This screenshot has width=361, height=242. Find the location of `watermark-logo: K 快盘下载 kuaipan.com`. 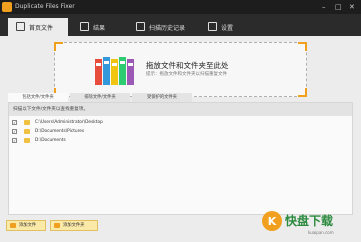

watermark-logo: K 快盘下载 kuaipan.com is located at coordinates (298, 223).